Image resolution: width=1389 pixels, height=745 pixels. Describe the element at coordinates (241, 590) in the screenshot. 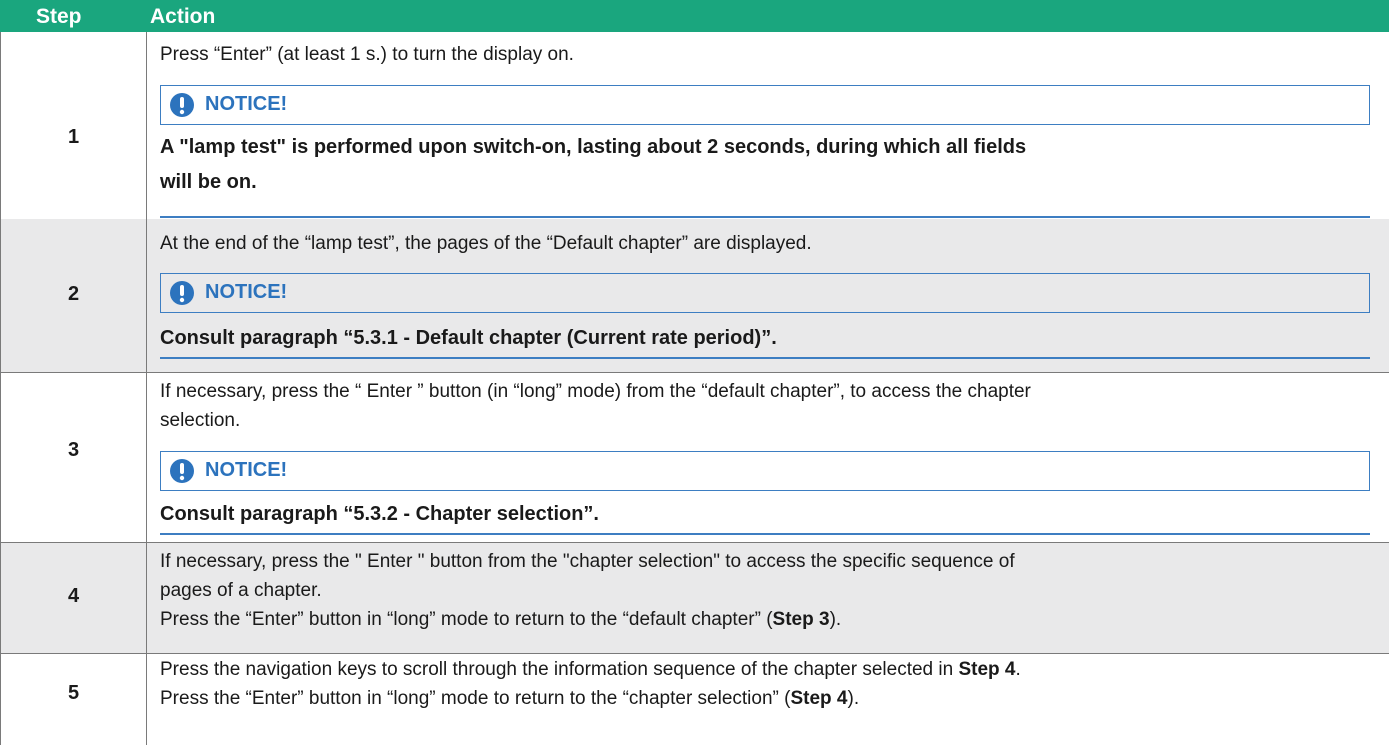

I see `step-text-cont: pages of a chapter.` at that location.